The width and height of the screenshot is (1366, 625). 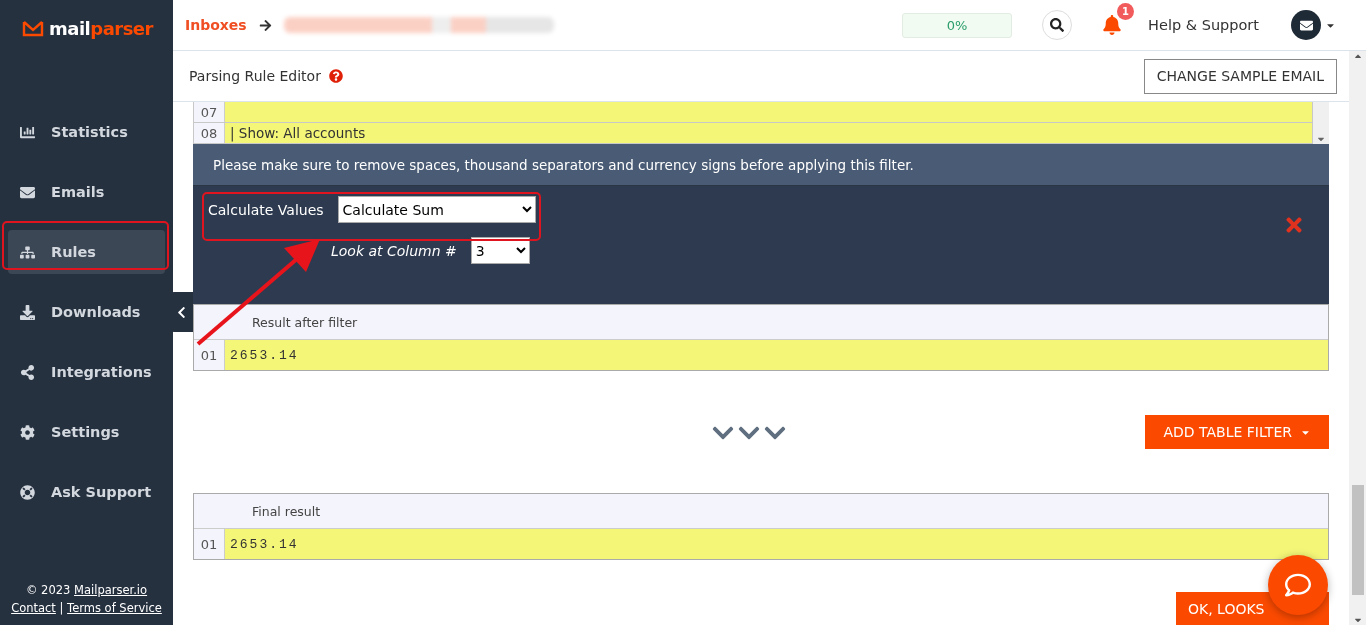 I want to click on sidebar-item: Settings, so click(x=86, y=432).